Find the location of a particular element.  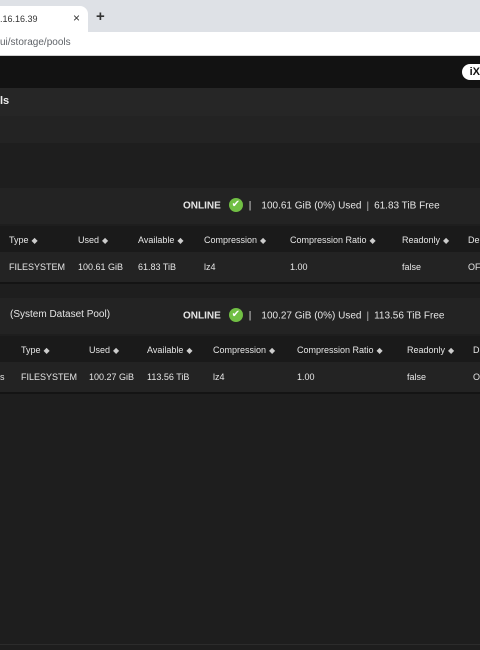

column-dedup: D is located at coordinates (476, 350).